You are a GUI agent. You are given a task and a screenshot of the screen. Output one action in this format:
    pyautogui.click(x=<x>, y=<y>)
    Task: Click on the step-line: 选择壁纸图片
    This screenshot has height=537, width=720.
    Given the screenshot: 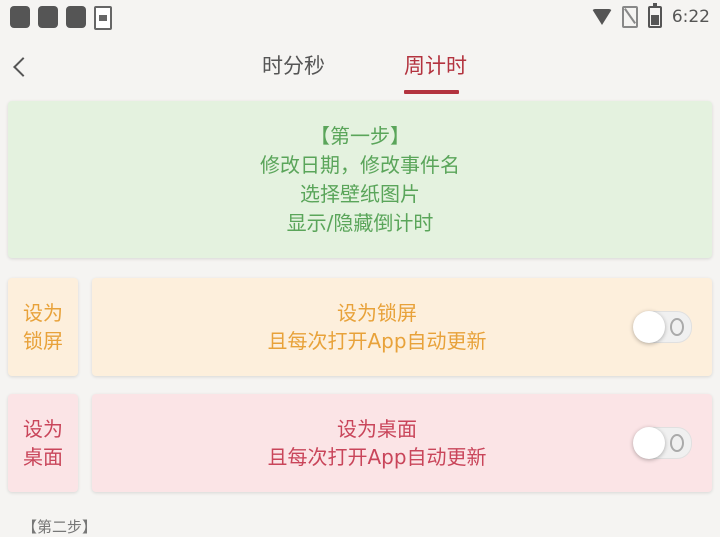 What is the action you would take?
    pyautogui.click(x=360, y=193)
    